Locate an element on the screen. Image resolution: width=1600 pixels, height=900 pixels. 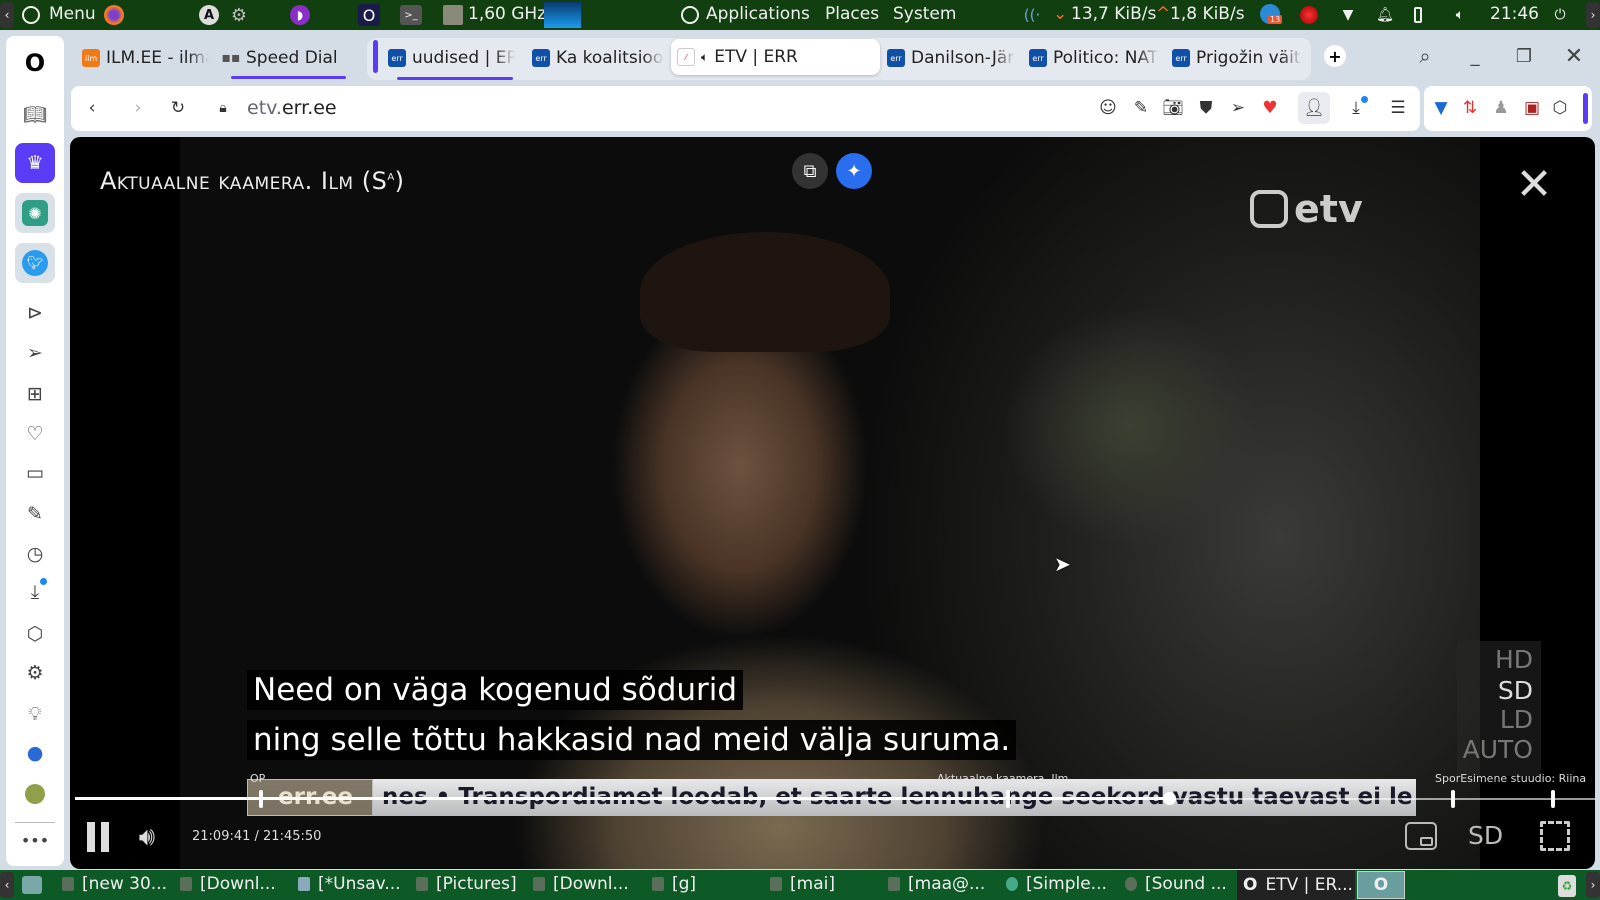
minimize-icon: _ is located at coordinates (1475, 56).